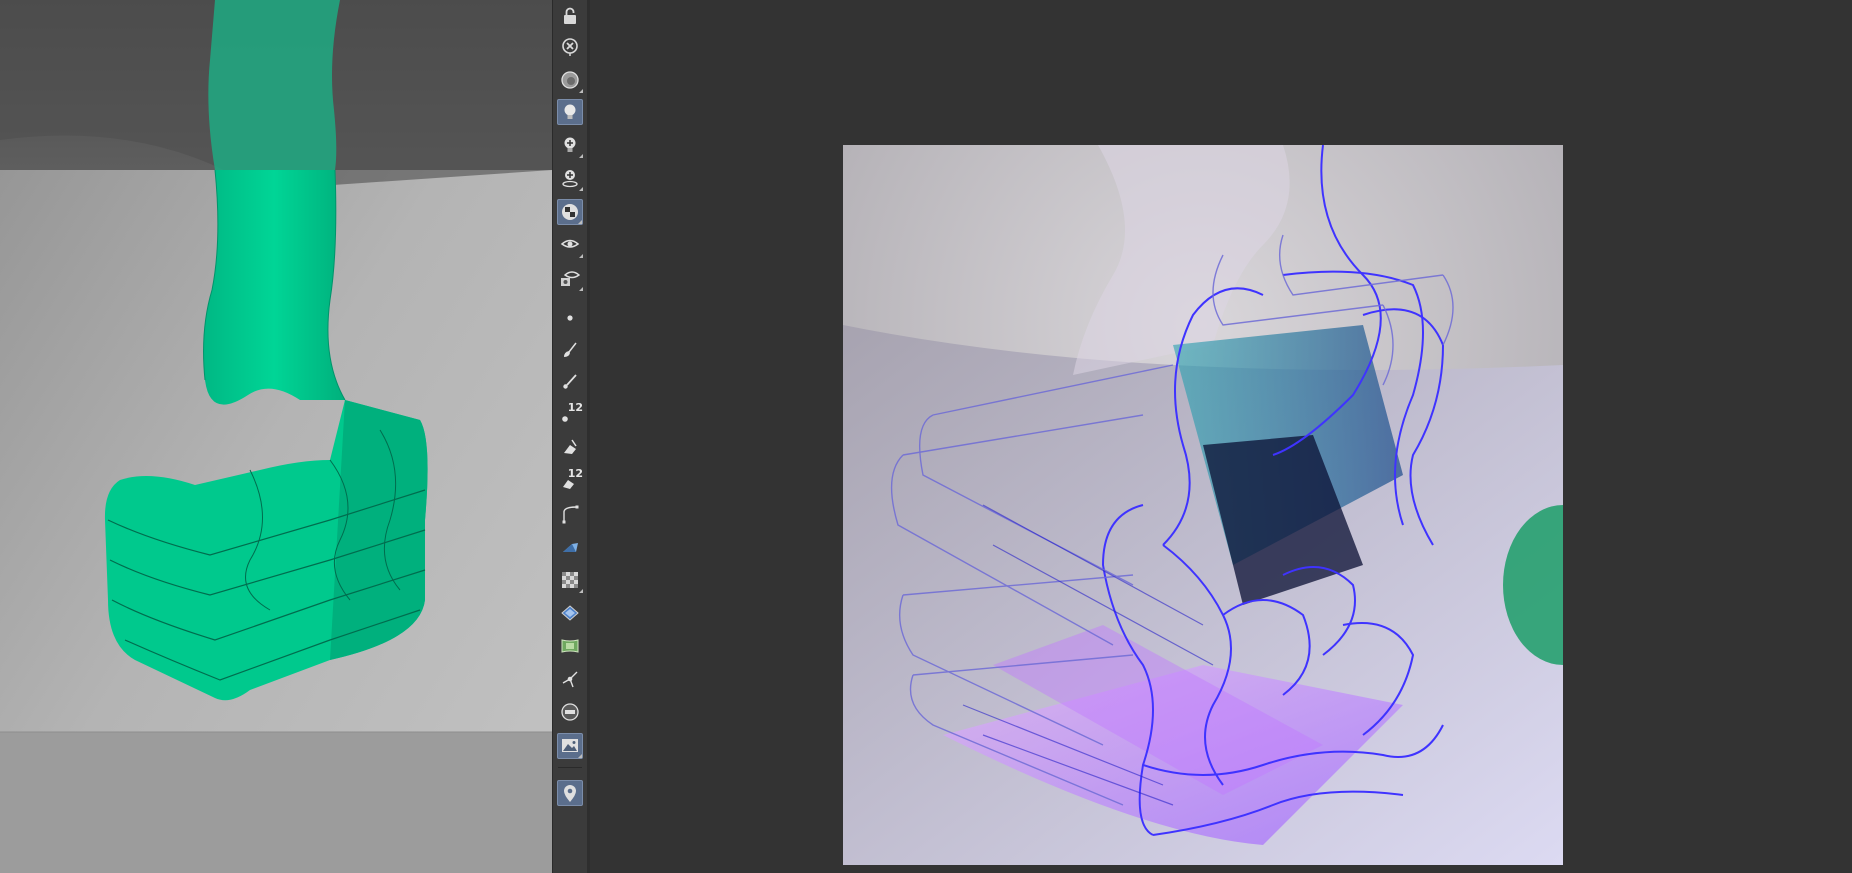  I want to click on brush-size-icon: 12, so click(570, 414).